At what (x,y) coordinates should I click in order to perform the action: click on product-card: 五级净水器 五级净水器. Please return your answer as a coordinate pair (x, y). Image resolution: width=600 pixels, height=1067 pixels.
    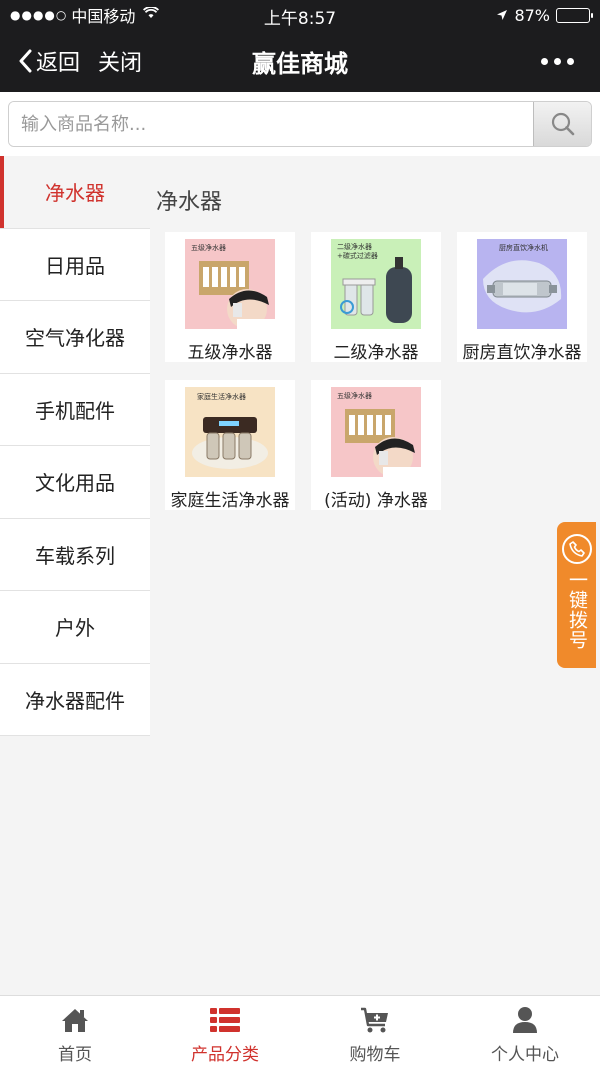
    Looking at the image, I should click on (230, 297).